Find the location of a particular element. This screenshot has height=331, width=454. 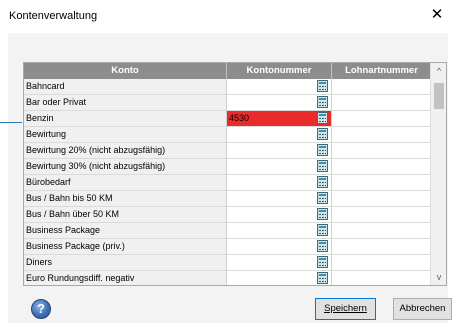

table-row: Bewirtung is located at coordinates (227, 135).